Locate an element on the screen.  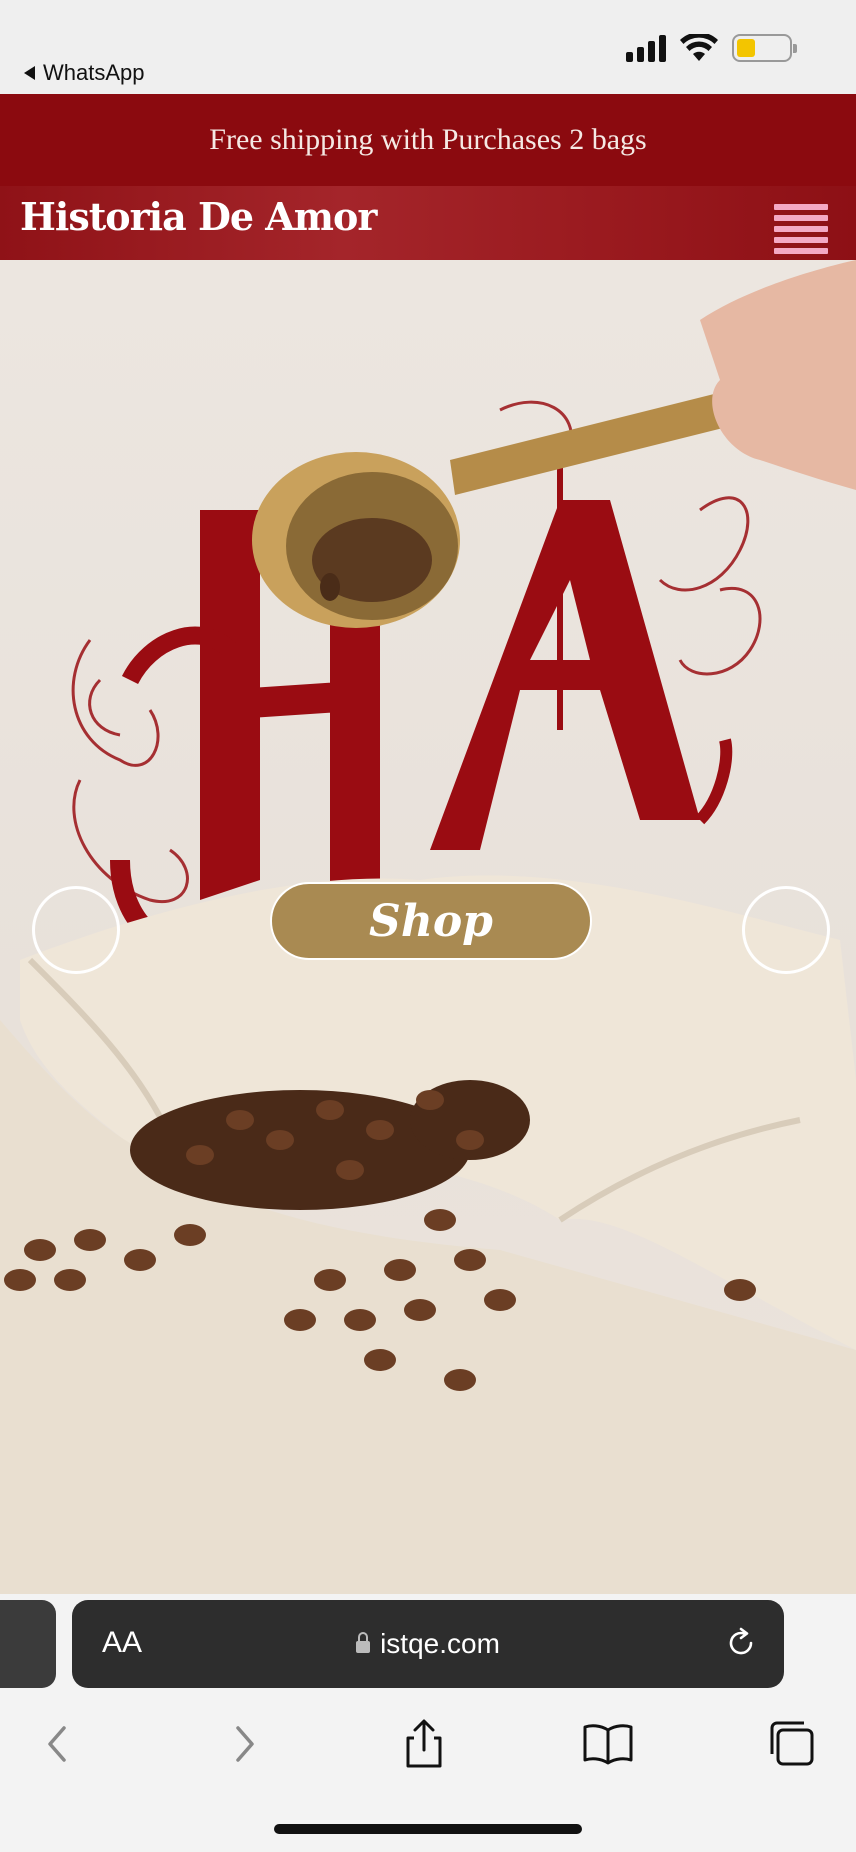
carousel-prev-button is located at coordinates (76, 930).